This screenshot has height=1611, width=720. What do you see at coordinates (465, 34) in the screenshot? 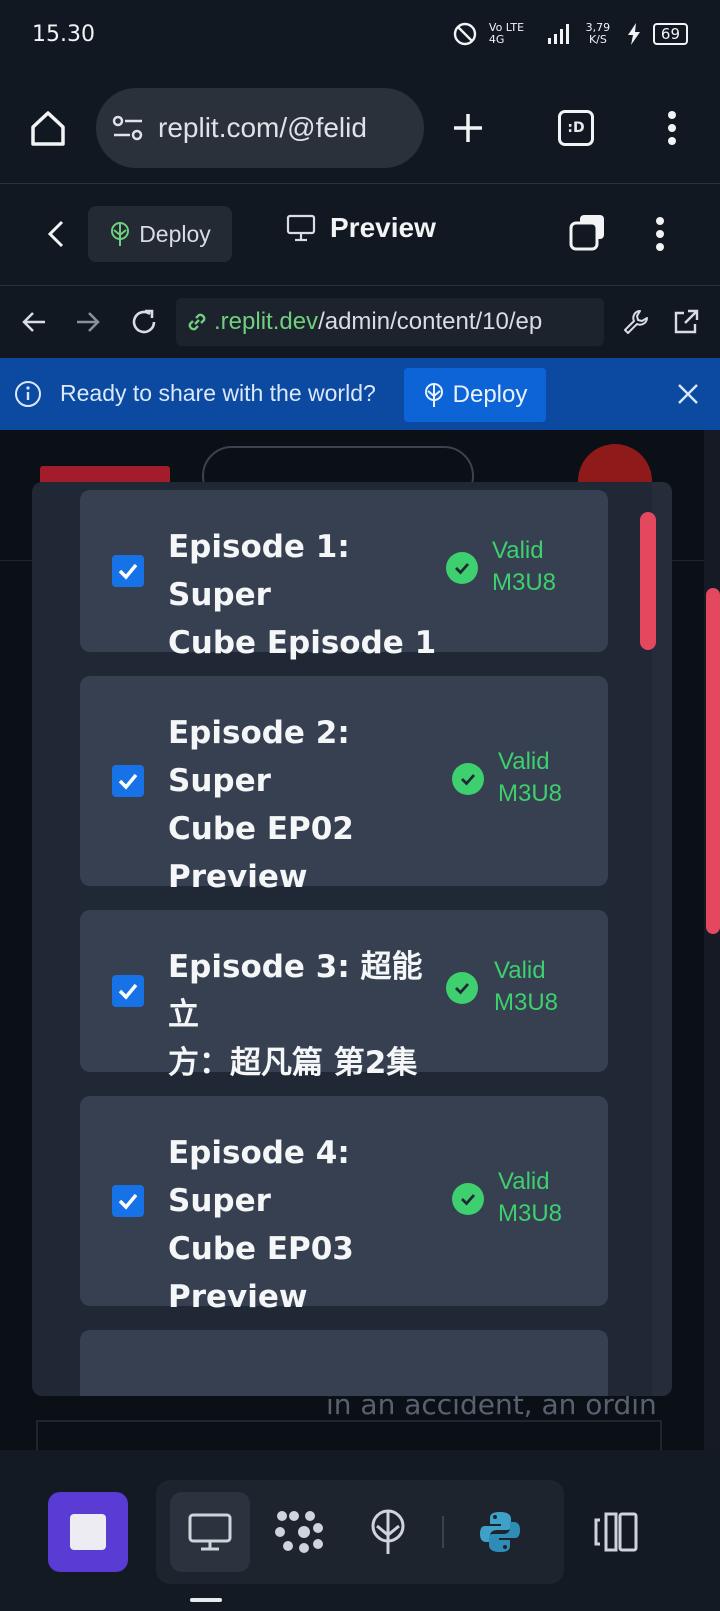
I see `do-not-disturb-icon` at bounding box center [465, 34].